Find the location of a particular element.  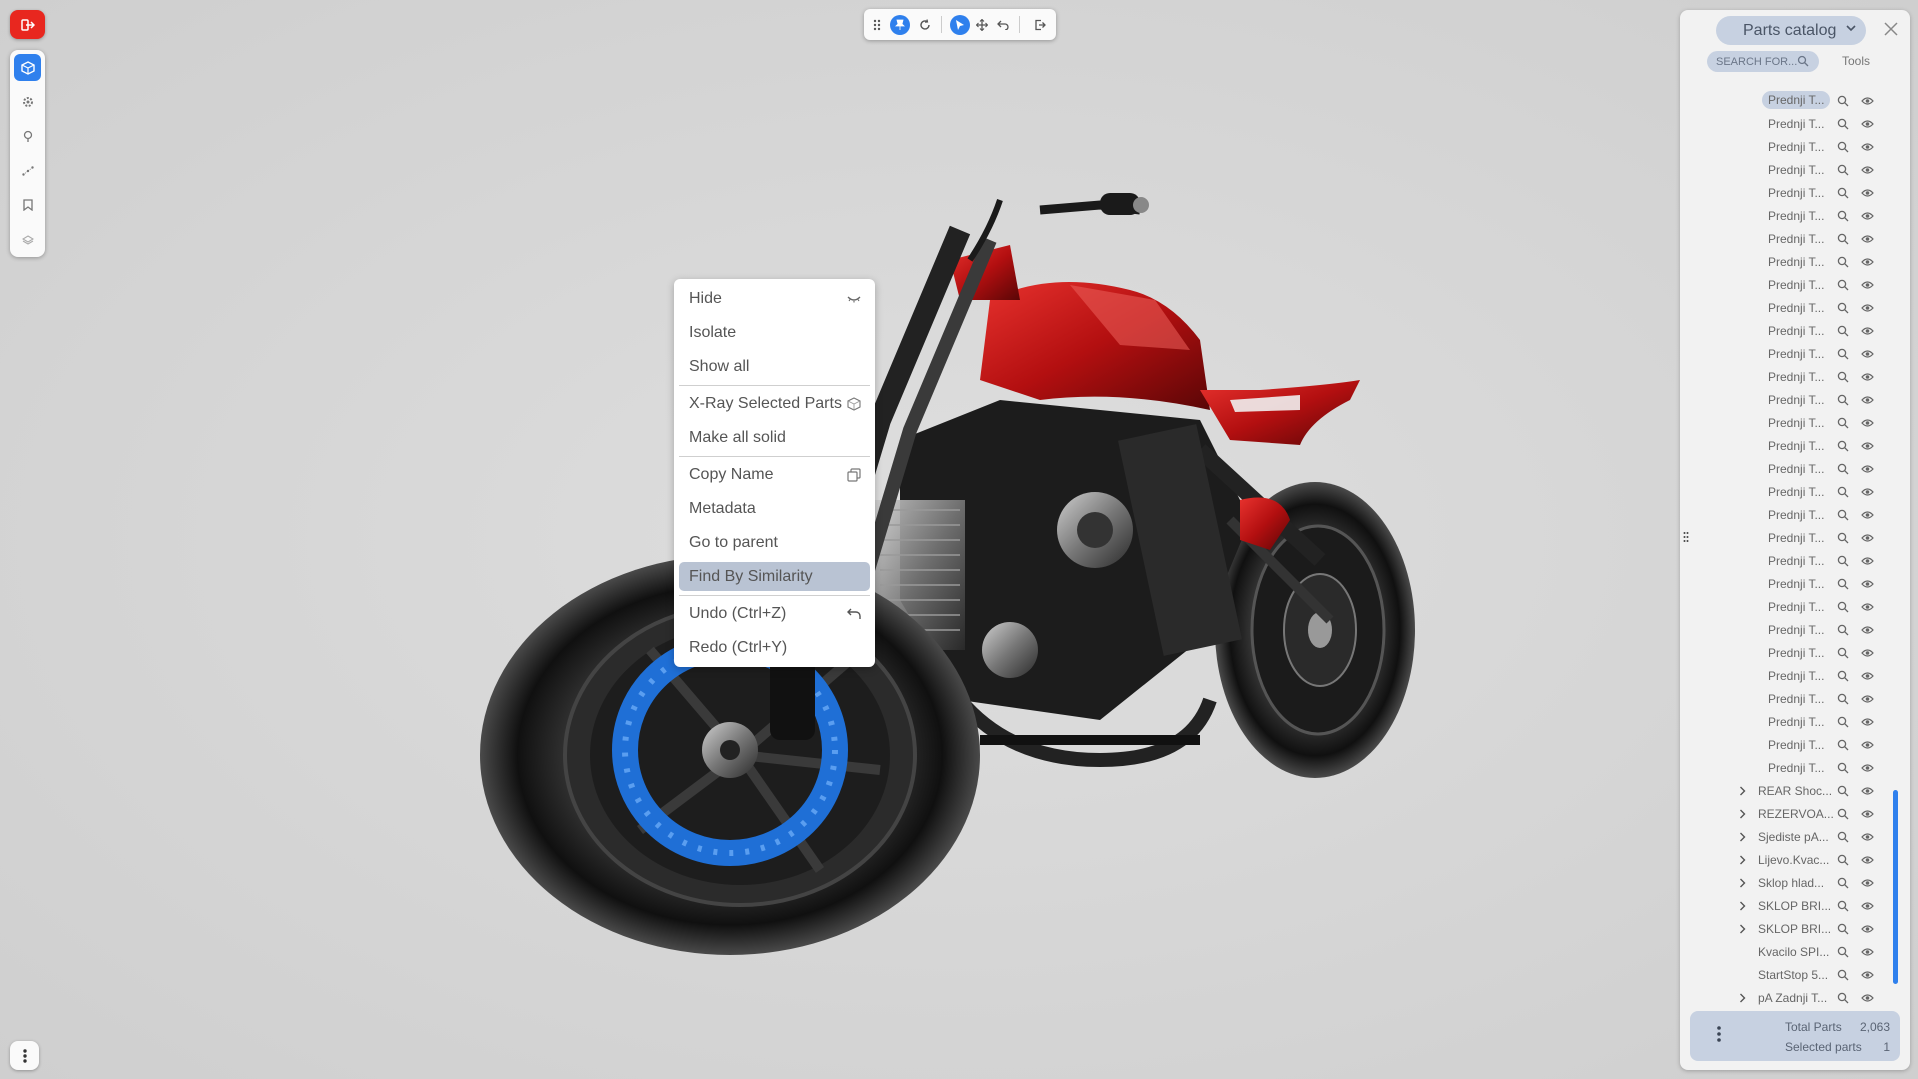

menu-item-metadata: Metadata is located at coordinates (774, 508).